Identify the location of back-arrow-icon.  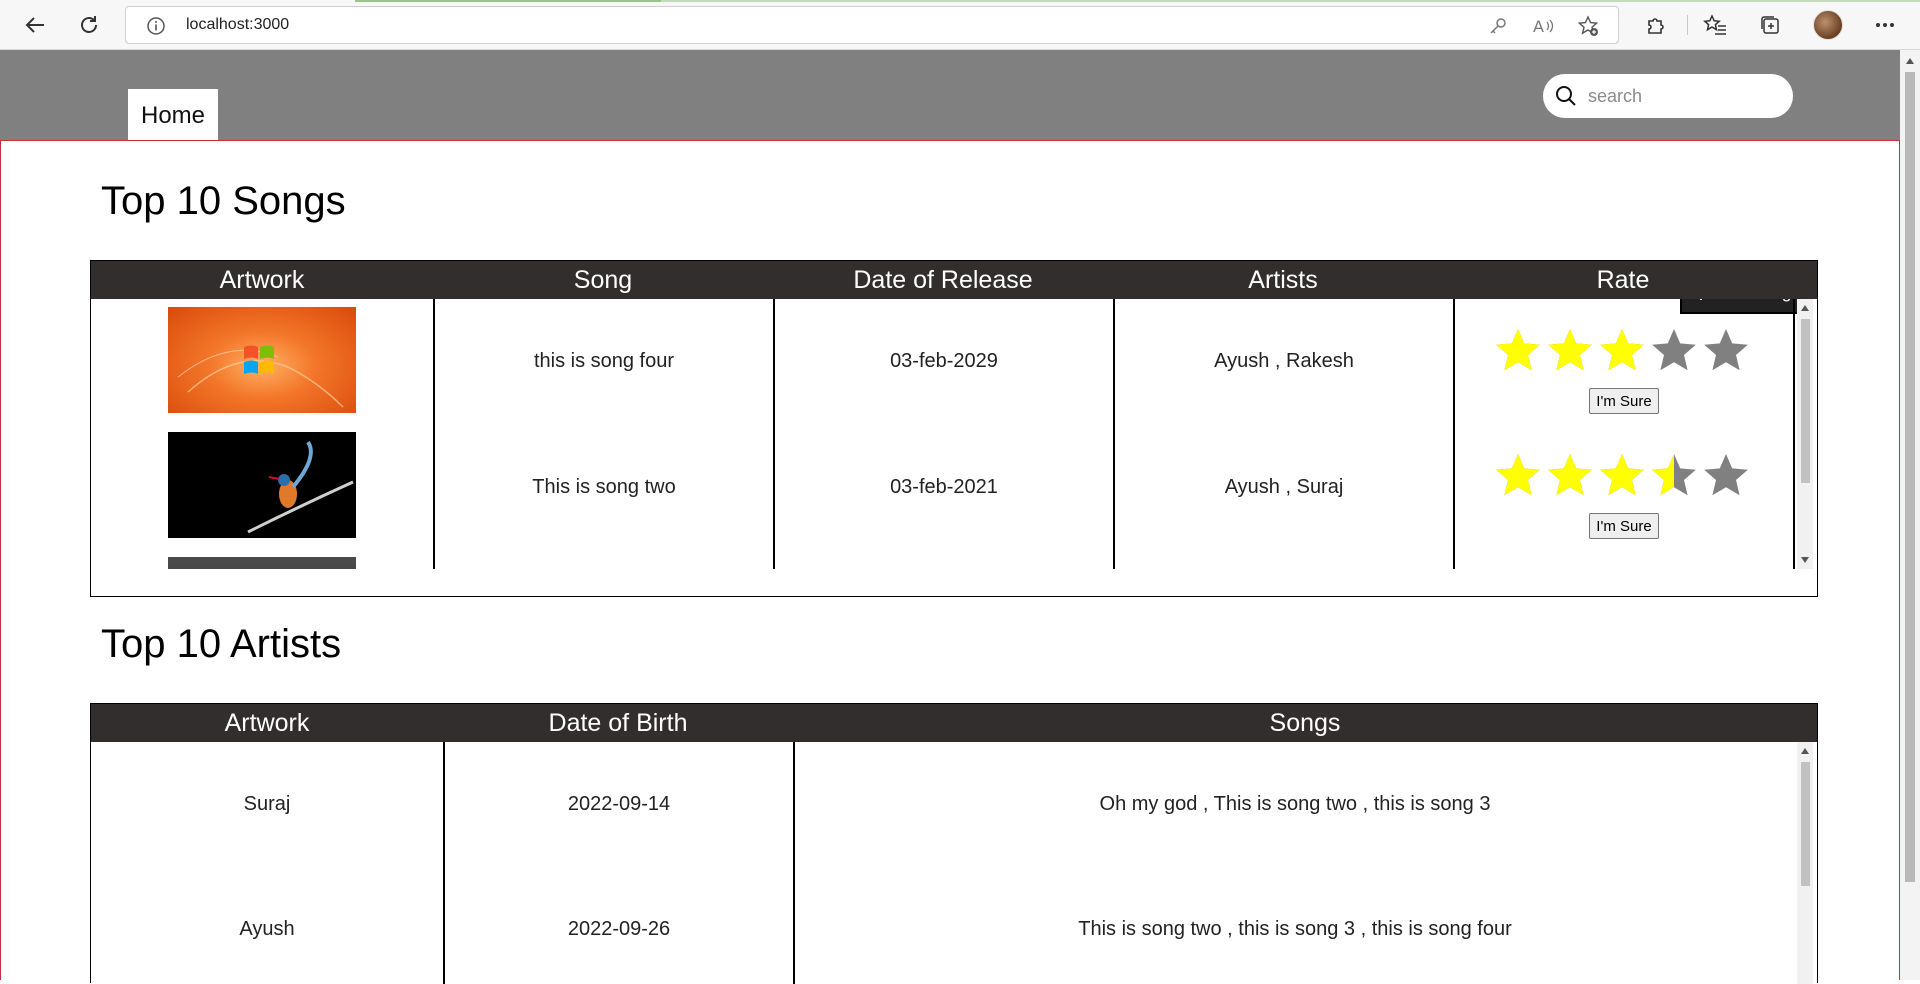
(34, 25).